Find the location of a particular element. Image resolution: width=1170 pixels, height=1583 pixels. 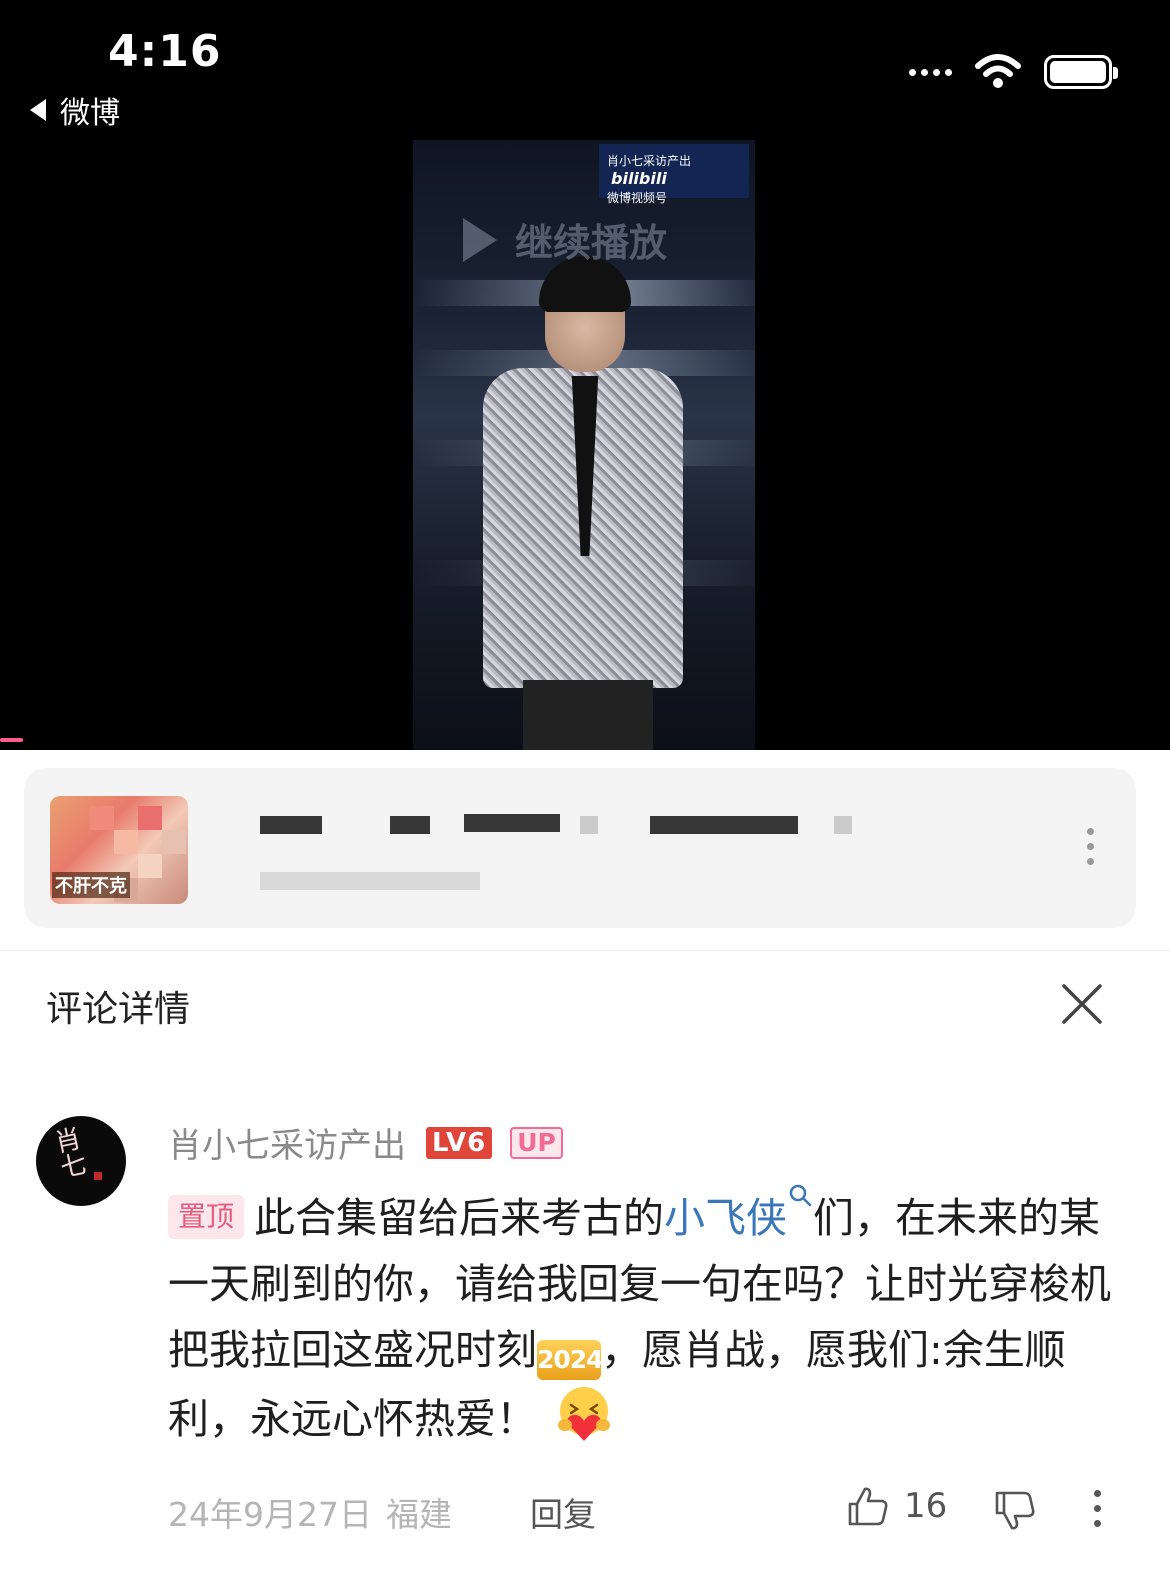

status-time: 4:16 is located at coordinates (165, 51).